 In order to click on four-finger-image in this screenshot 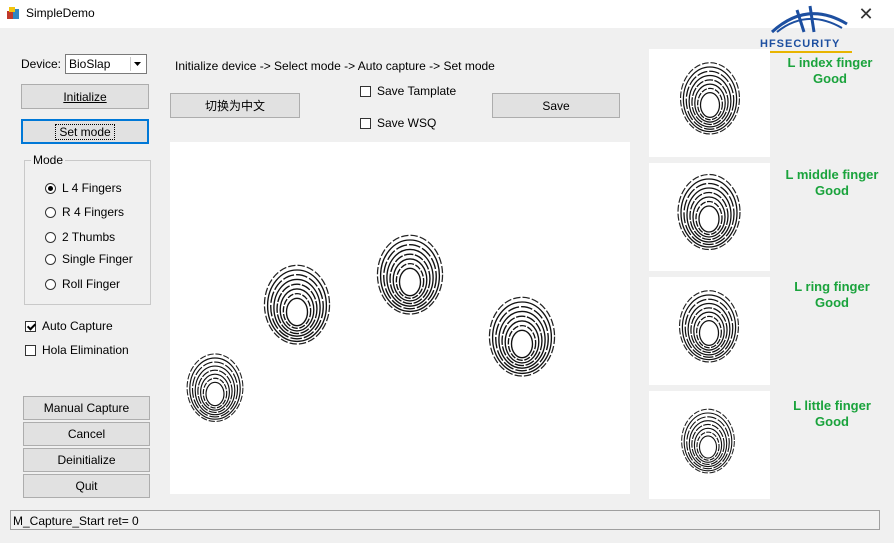, I will do `click(371, 328)`.